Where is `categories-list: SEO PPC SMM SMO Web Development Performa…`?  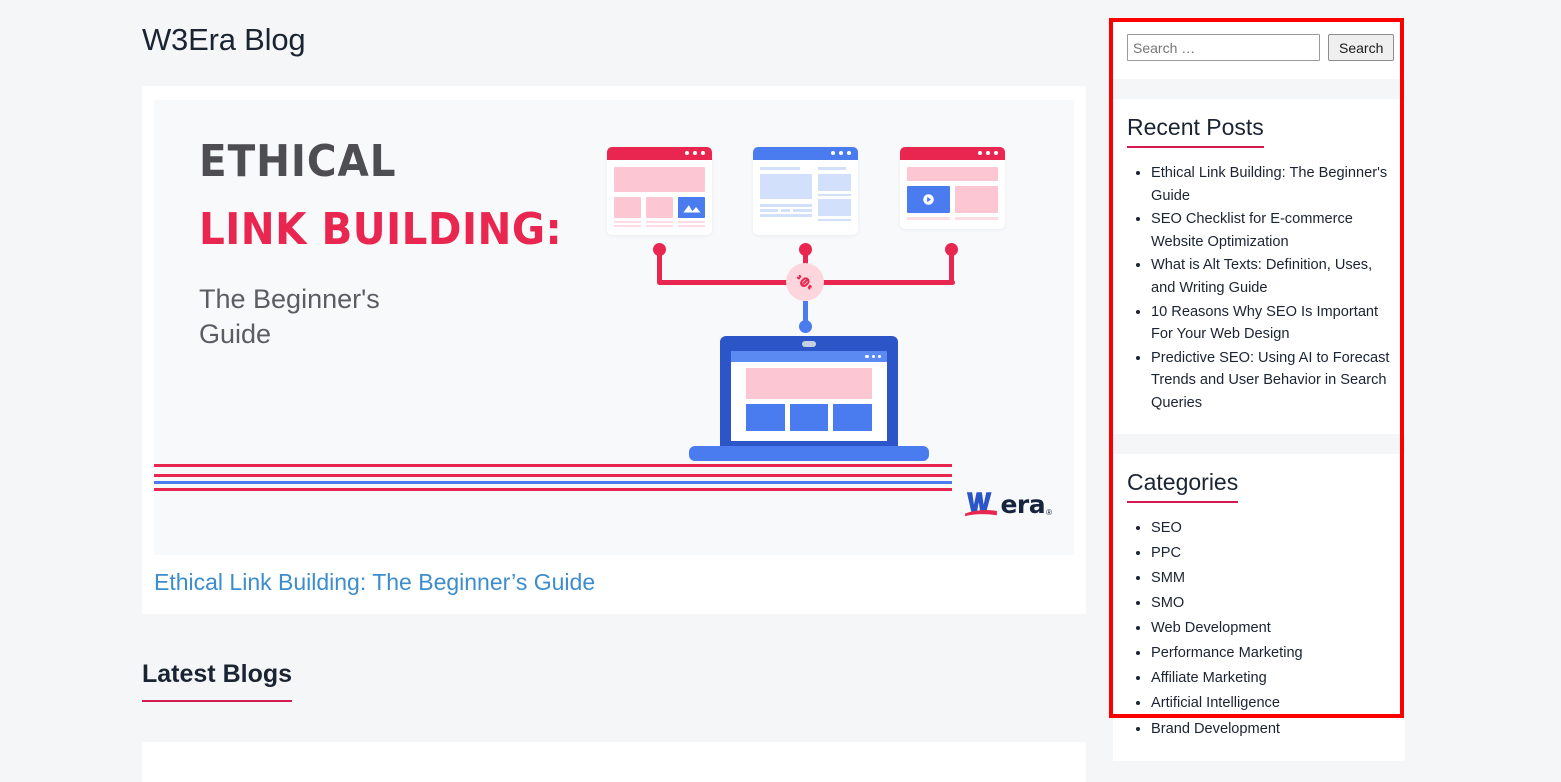
categories-list: SEO PPC SMM SMO Web Development Performa… is located at coordinates (1259, 639).